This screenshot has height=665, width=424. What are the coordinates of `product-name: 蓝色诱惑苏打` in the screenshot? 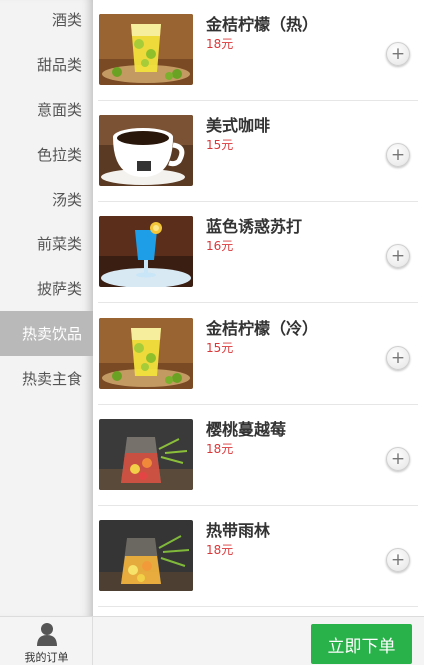 It's located at (254, 226).